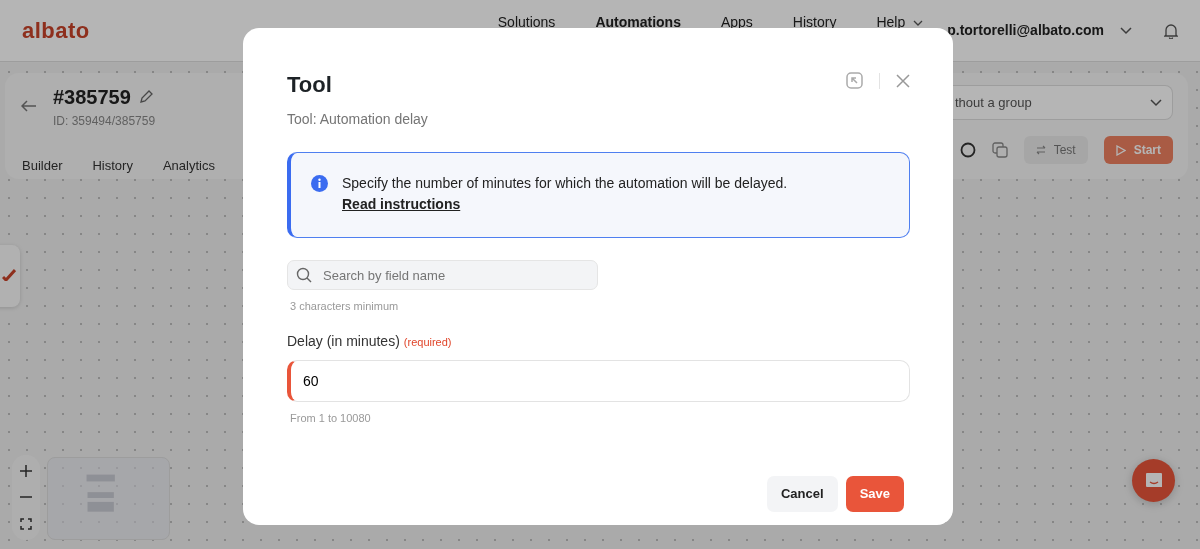  What do you see at coordinates (145, 97) in the screenshot?
I see `pencil-icon` at bounding box center [145, 97].